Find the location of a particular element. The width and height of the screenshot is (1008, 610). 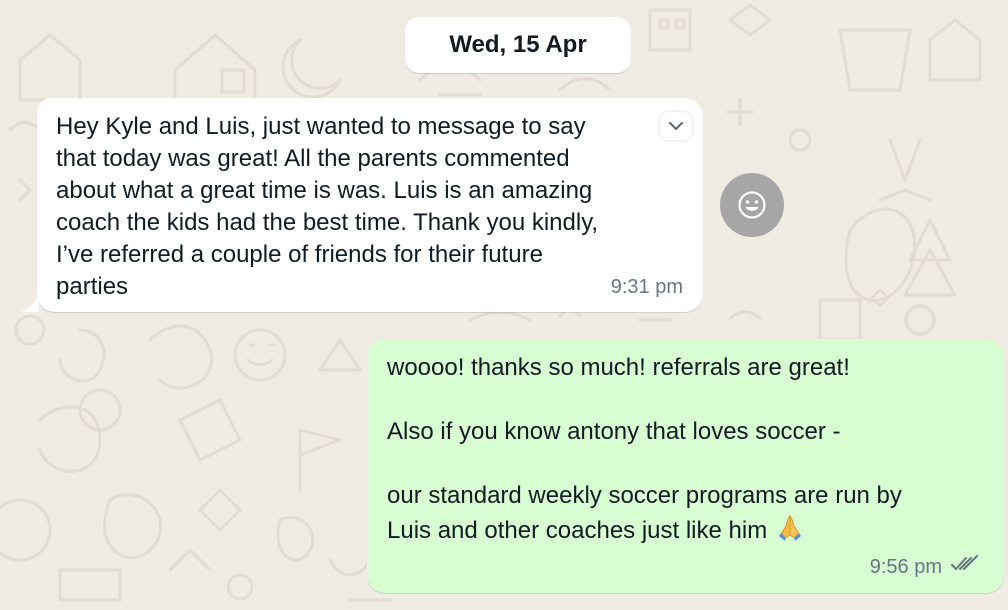

smiley-icon is located at coordinates (752, 205).